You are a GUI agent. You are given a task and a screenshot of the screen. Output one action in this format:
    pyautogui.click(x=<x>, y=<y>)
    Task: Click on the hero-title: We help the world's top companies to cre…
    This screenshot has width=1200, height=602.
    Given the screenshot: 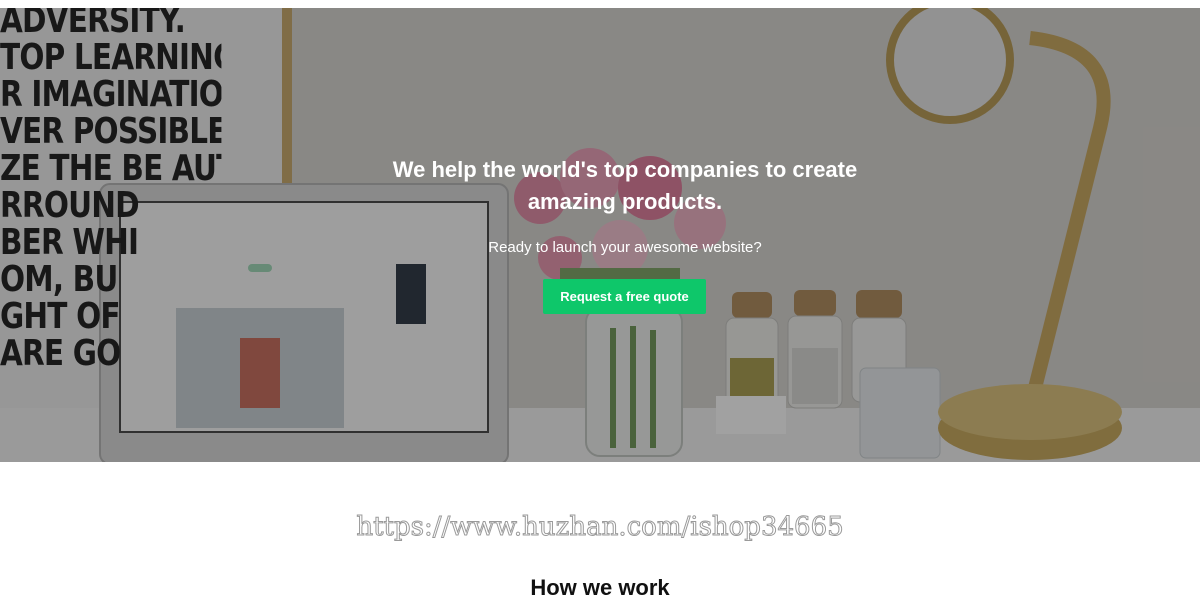 What is the action you would take?
    pyautogui.click(x=625, y=185)
    